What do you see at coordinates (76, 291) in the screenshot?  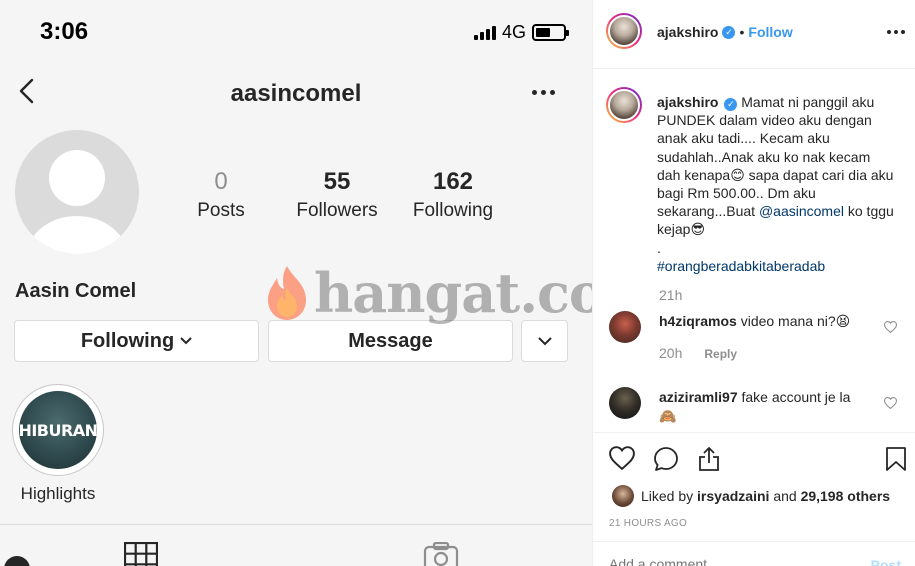 I see `display-name: Aasin Comel` at bounding box center [76, 291].